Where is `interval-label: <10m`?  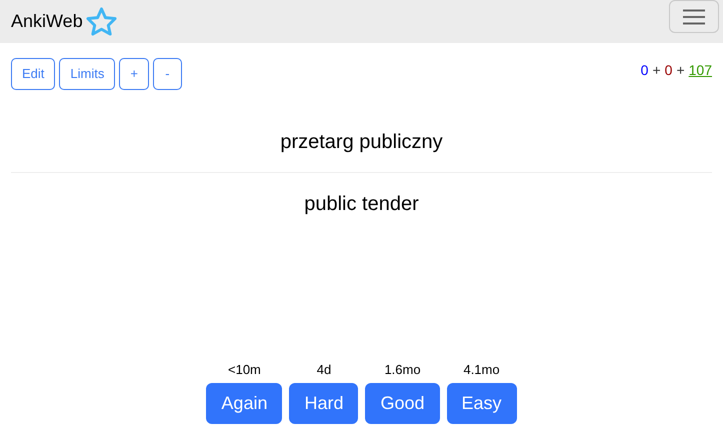 interval-label: <10m is located at coordinates (244, 369).